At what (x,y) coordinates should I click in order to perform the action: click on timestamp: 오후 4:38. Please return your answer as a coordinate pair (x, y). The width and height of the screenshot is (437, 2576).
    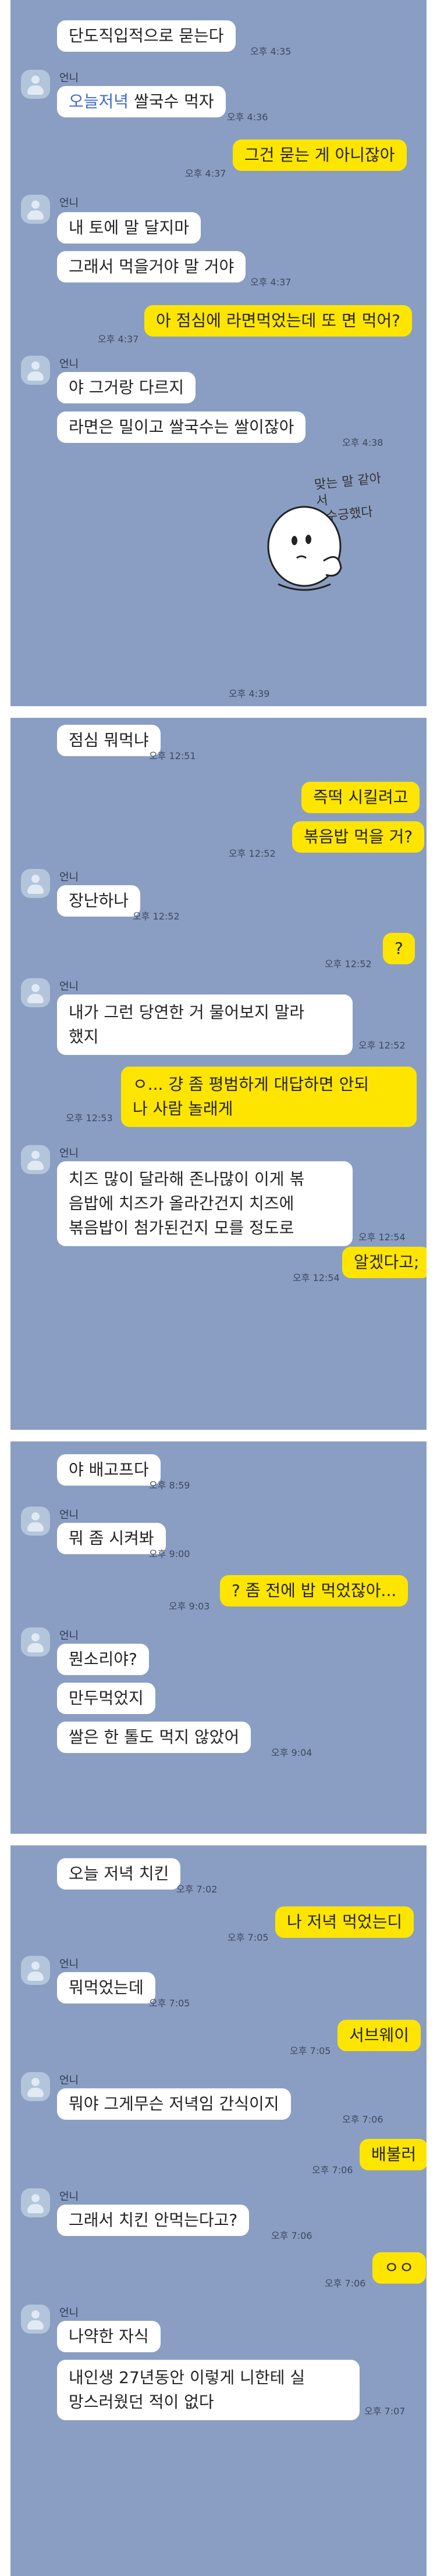
    Looking at the image, I should click on (362, 443).